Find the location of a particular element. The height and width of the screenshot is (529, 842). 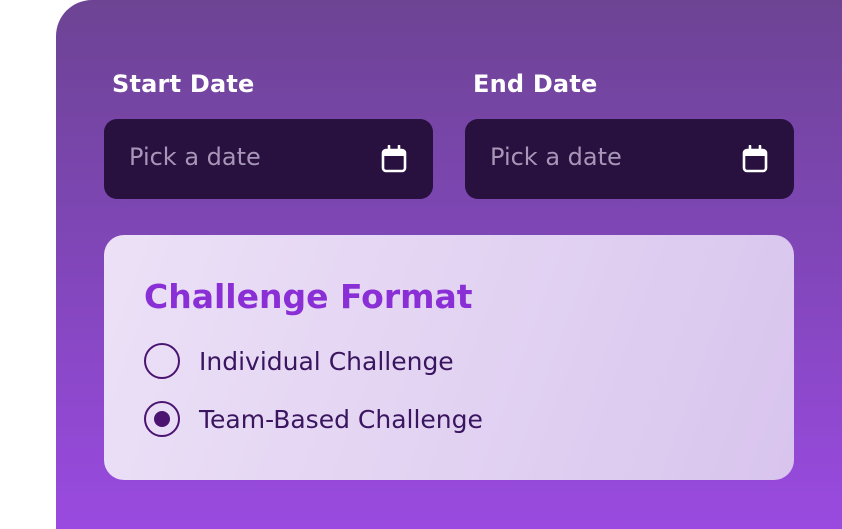

end-date-label: End Date is located at coordinates (535, 84).